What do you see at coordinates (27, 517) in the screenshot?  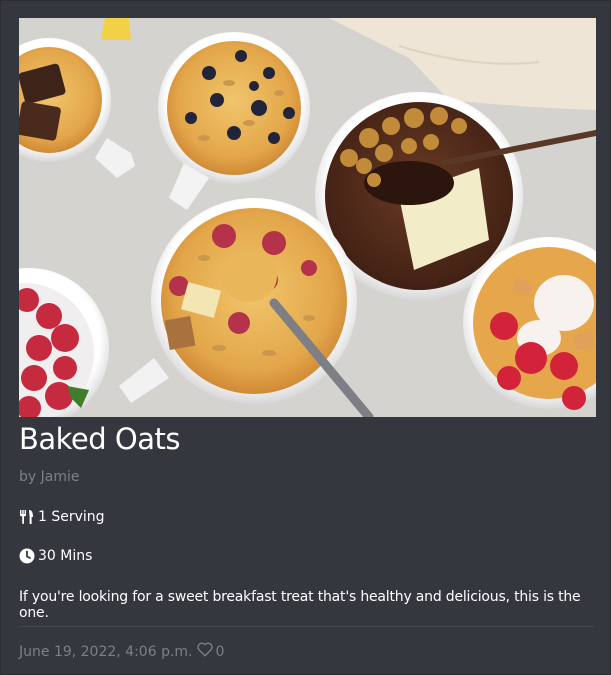 I see `utensils-icon` at bounding box center [27, 517].